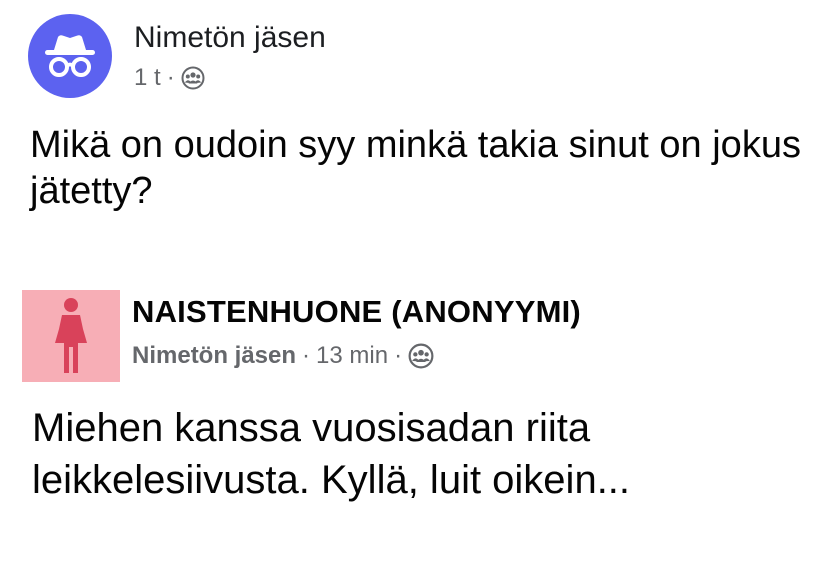 Image resolution: width=840 pixels, height=574 pixels. I want to click on group-avatar, so click(71, 336).